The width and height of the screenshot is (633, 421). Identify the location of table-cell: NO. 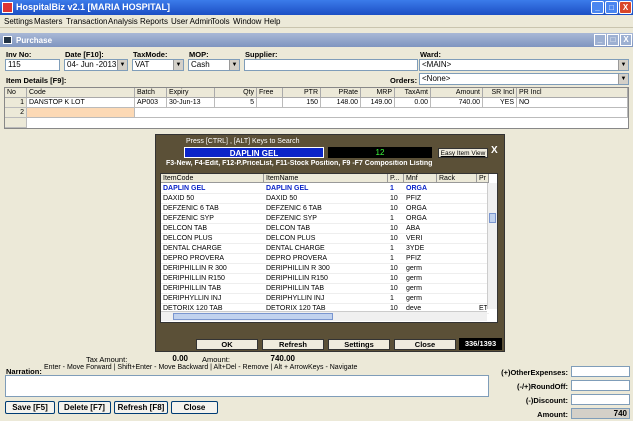
(572, 103).